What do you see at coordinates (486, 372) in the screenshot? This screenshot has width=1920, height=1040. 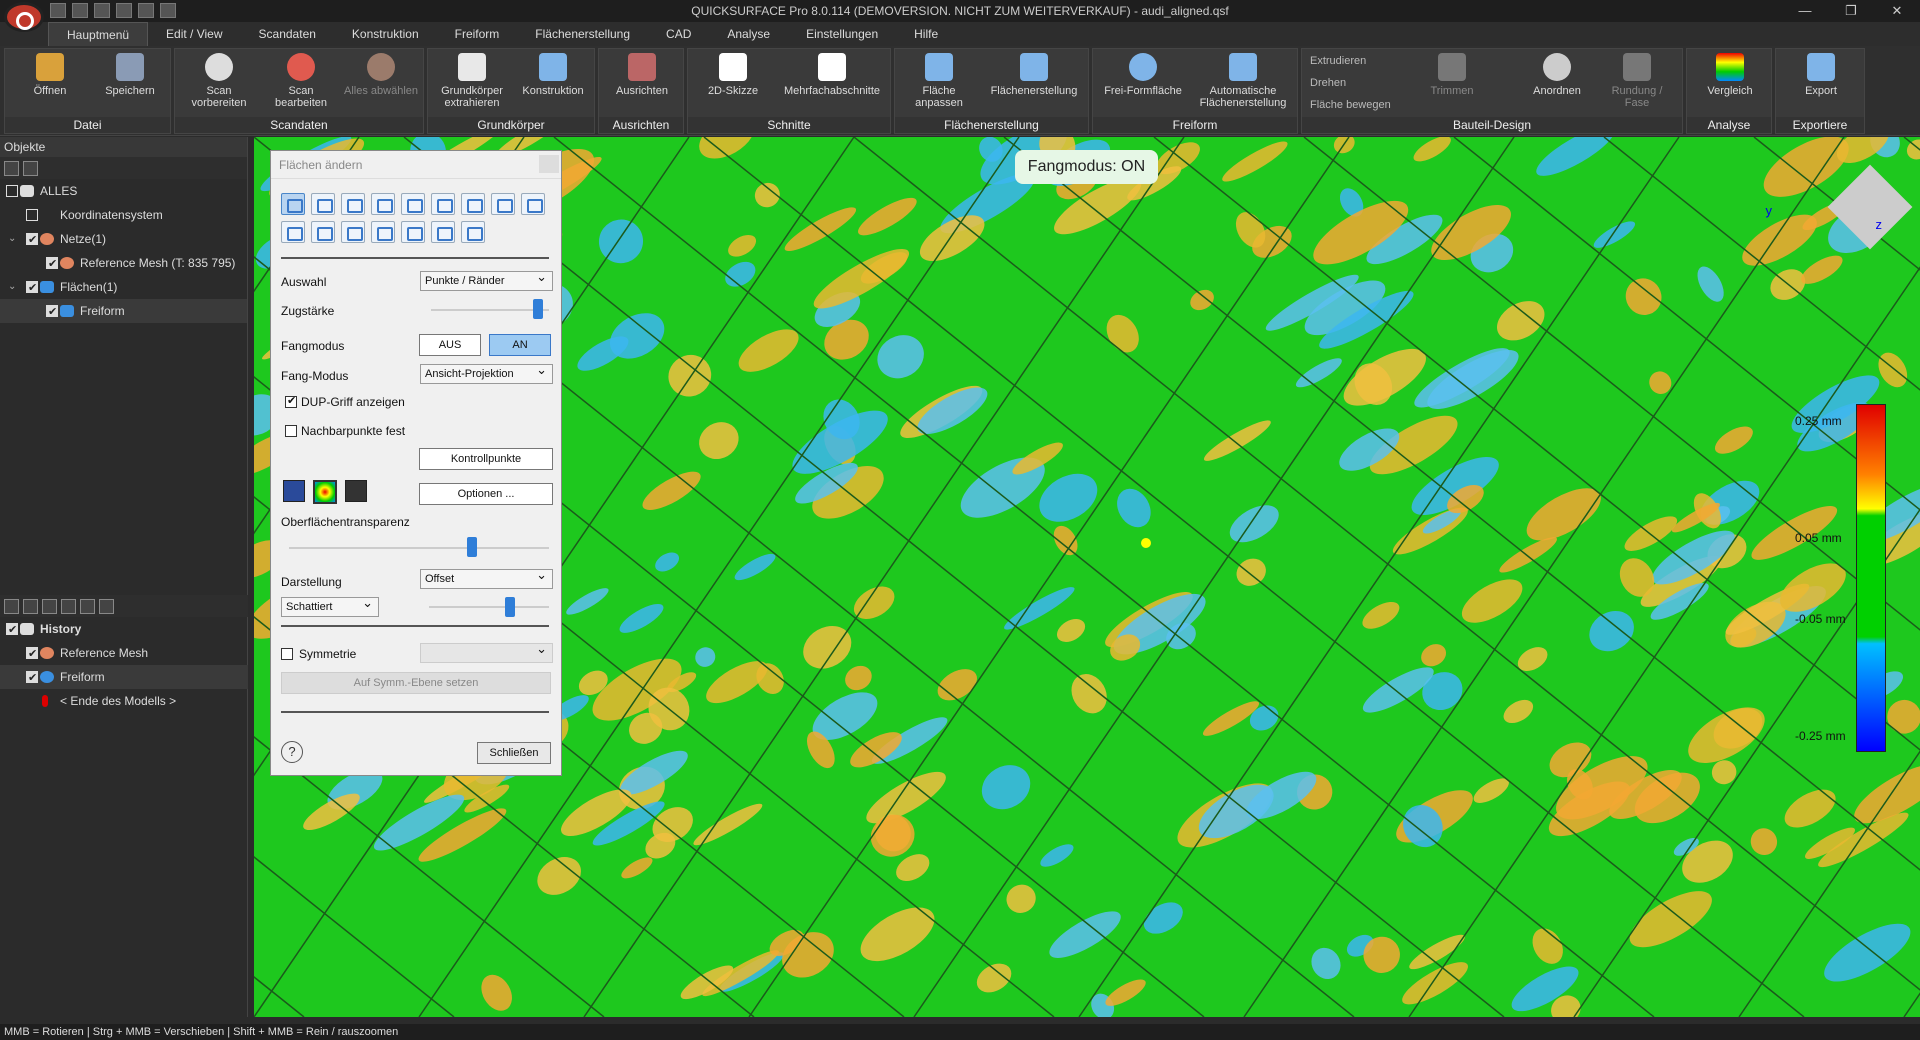 I see `snap-mode-dropdown: Ansicht-Projektion` at bounding box center [486, 372].